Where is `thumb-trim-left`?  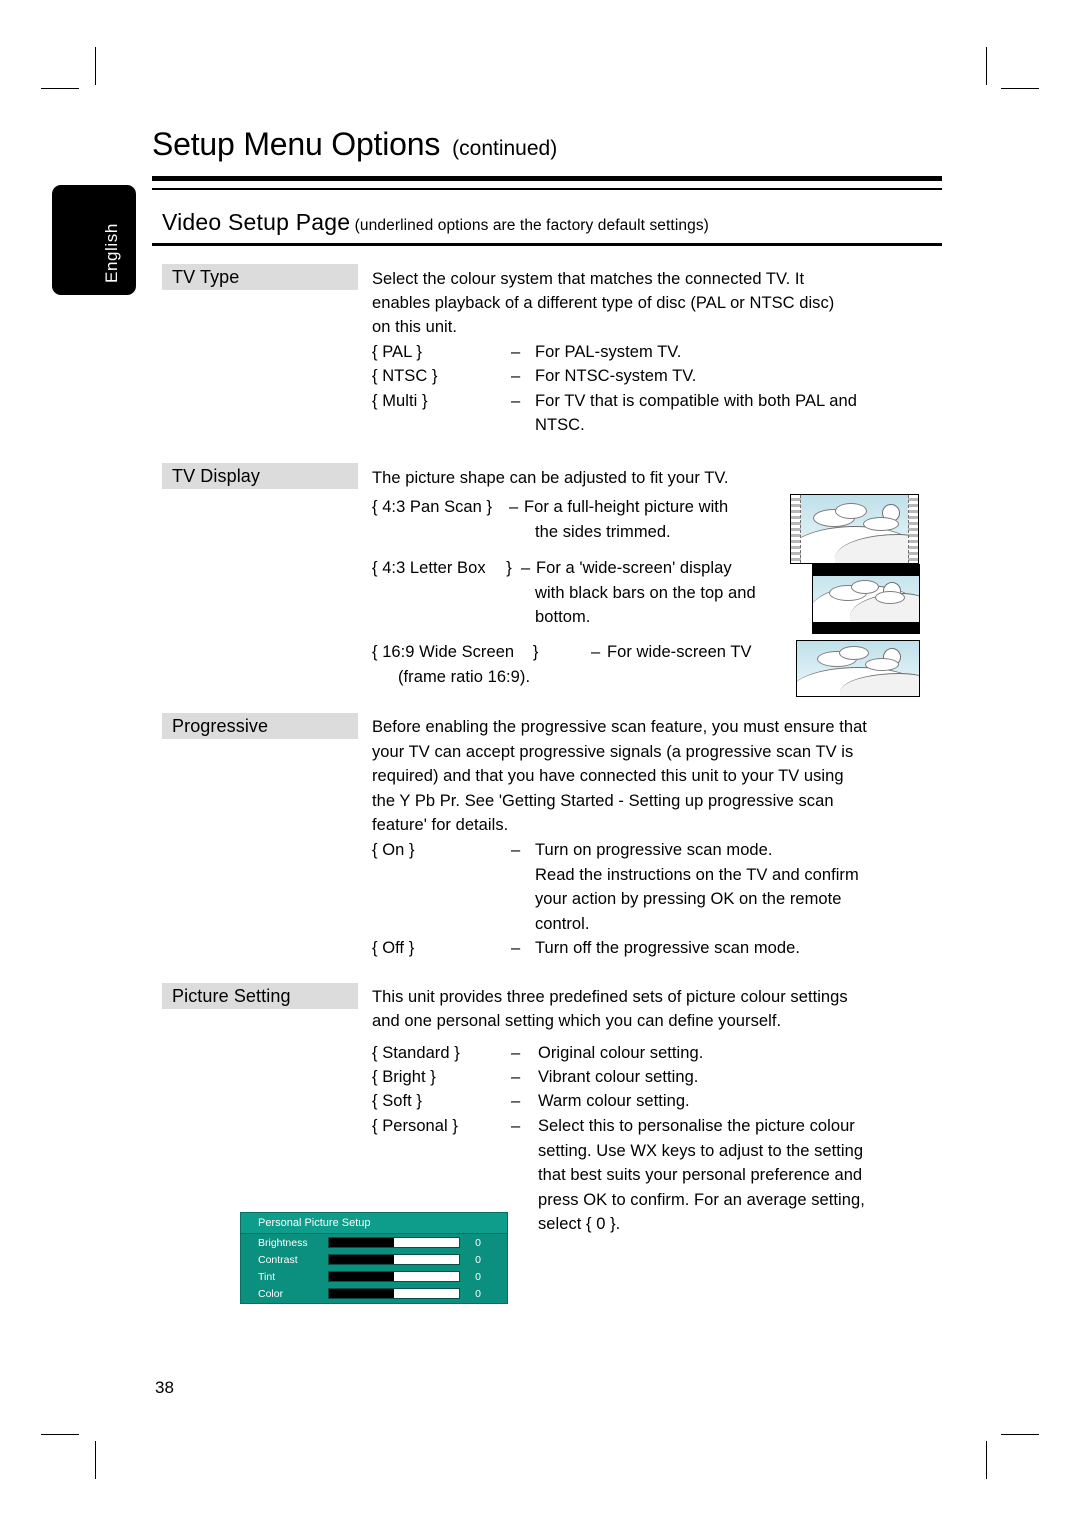 thumb-trim-left is located at coordinates (796, 529).